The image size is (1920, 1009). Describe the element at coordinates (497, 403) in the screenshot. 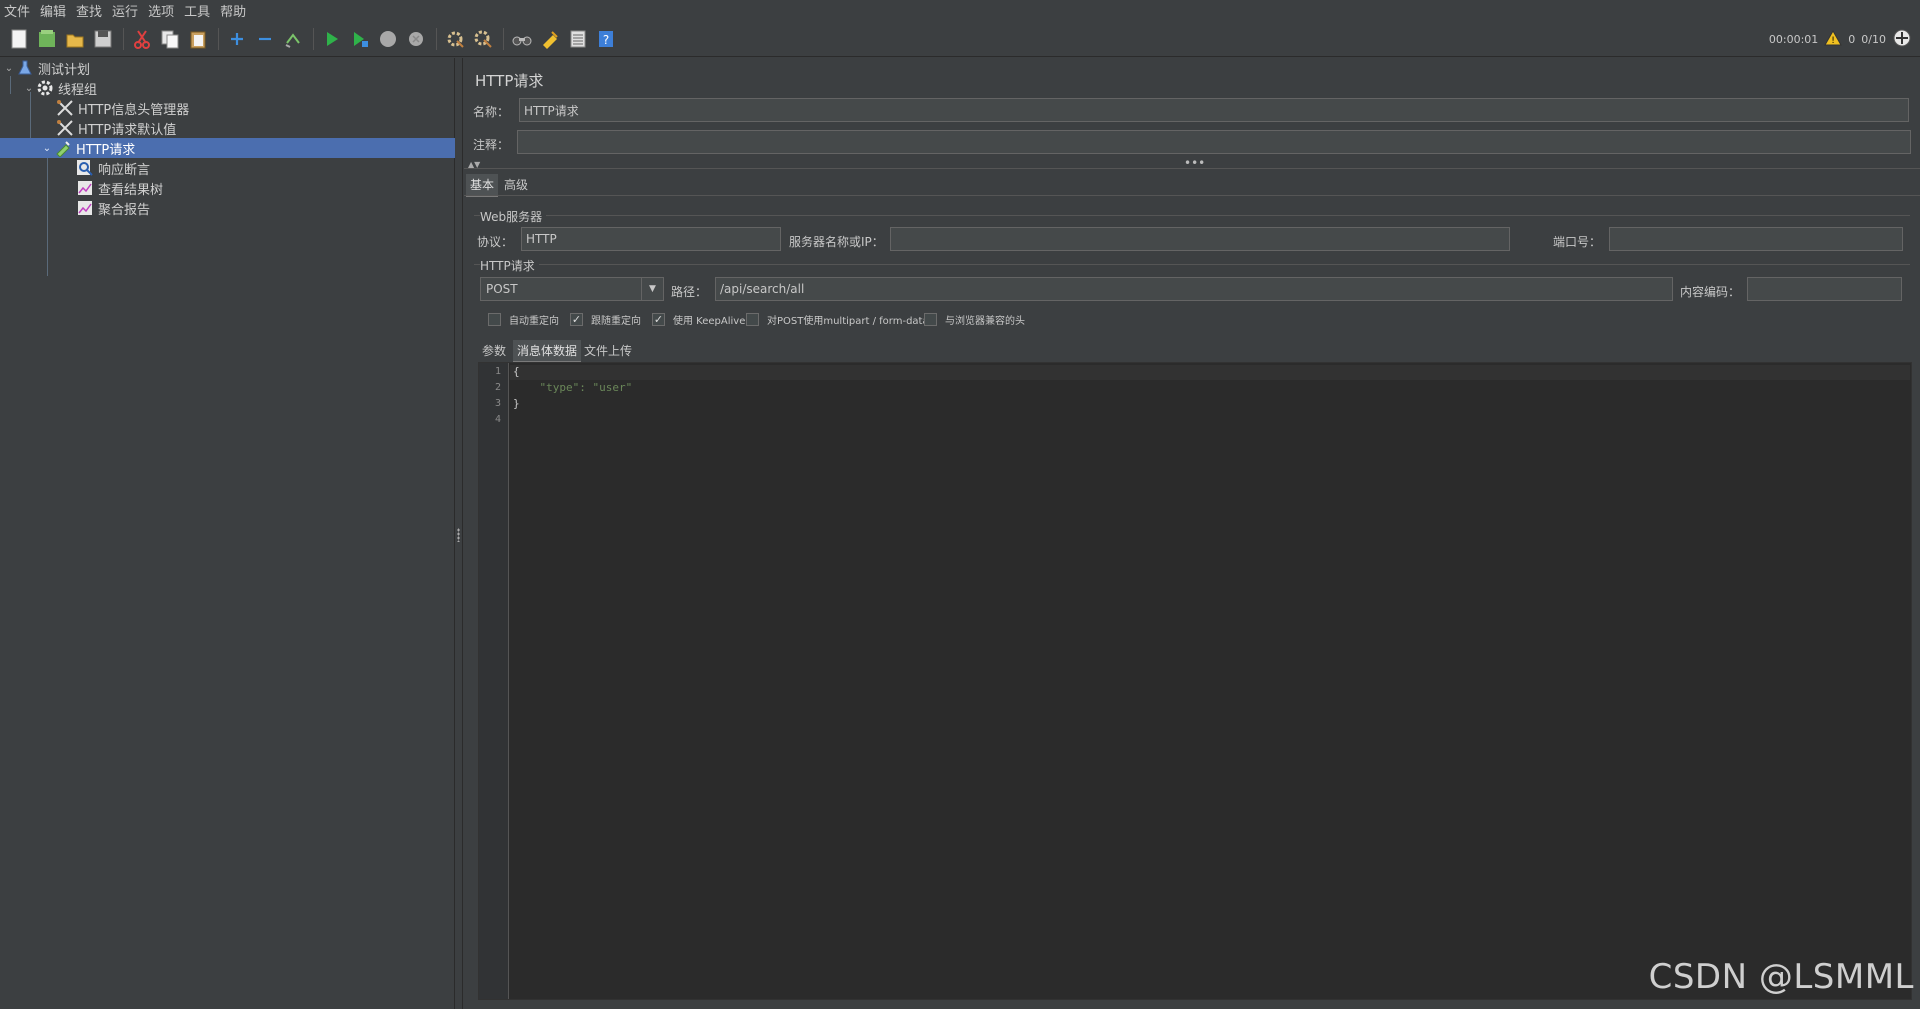

I see `line-number: 3` at that location.